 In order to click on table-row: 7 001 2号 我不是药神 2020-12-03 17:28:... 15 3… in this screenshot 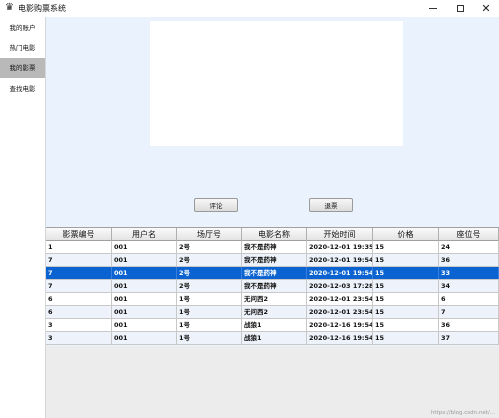, I will do `click(272, 286)`.